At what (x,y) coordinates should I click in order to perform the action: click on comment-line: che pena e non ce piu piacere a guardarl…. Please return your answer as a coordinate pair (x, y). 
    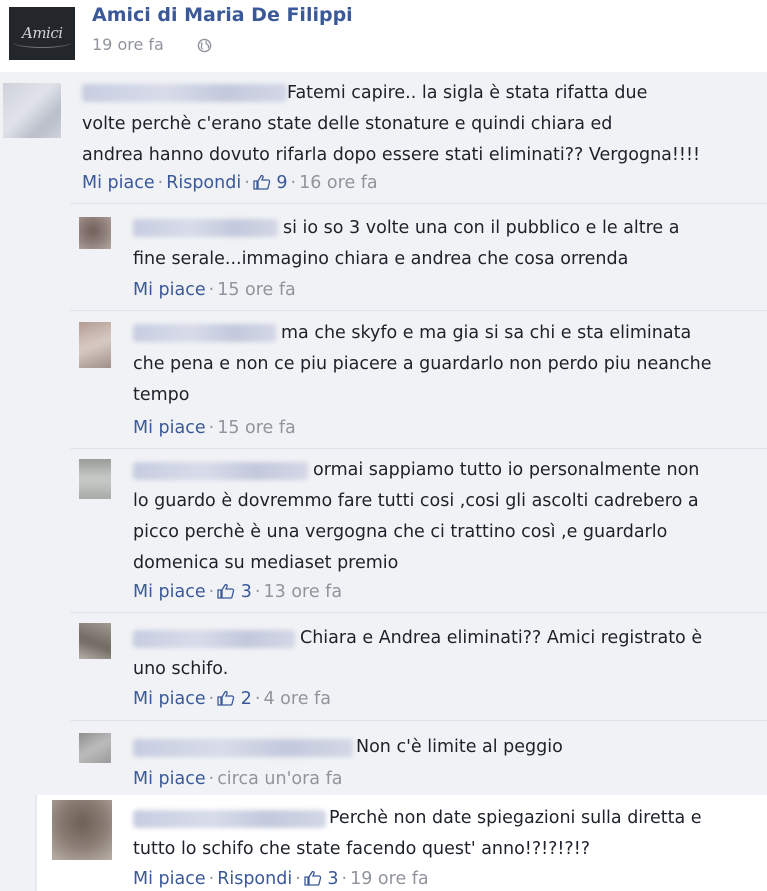
    Looking at the image, I should click on (422, 364).